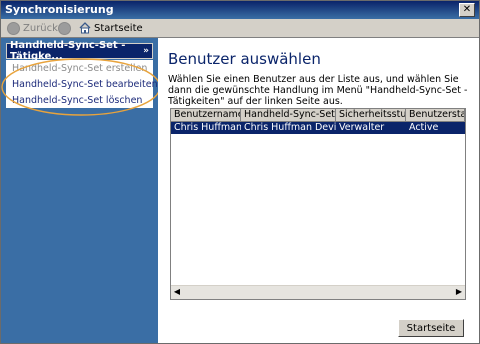  What do you see at coordinates (206, 115) in the screenshot?
I see `column-header-username: Benutzername` at bounding box center [206, 115].